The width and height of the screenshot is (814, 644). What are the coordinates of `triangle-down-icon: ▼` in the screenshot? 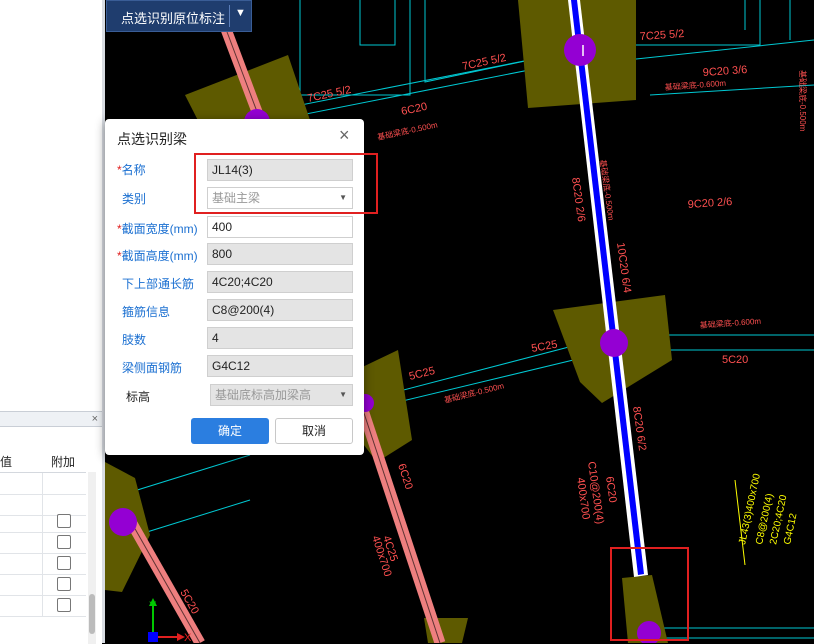 It's located at (240, 13).